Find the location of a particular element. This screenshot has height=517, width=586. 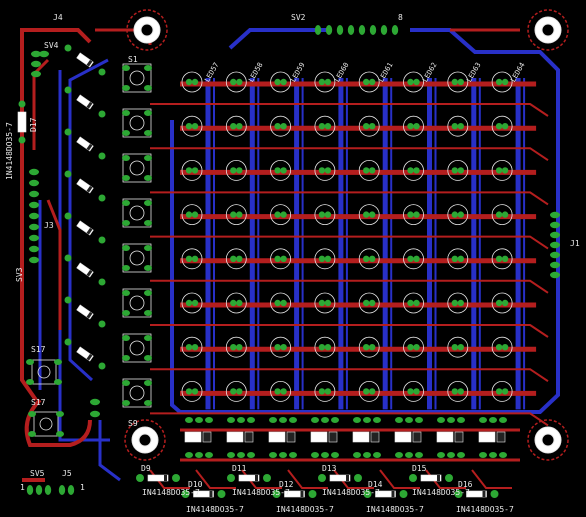

d15-label: D15 is located at coordinates (419, 468).